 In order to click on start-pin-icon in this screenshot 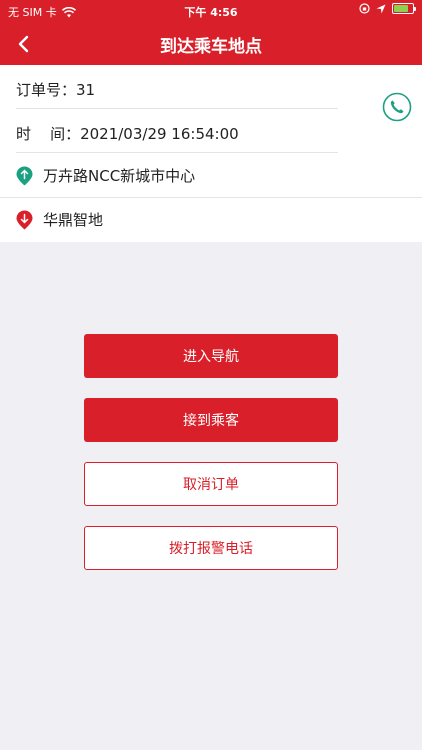, I will do `click(24, 175)`.